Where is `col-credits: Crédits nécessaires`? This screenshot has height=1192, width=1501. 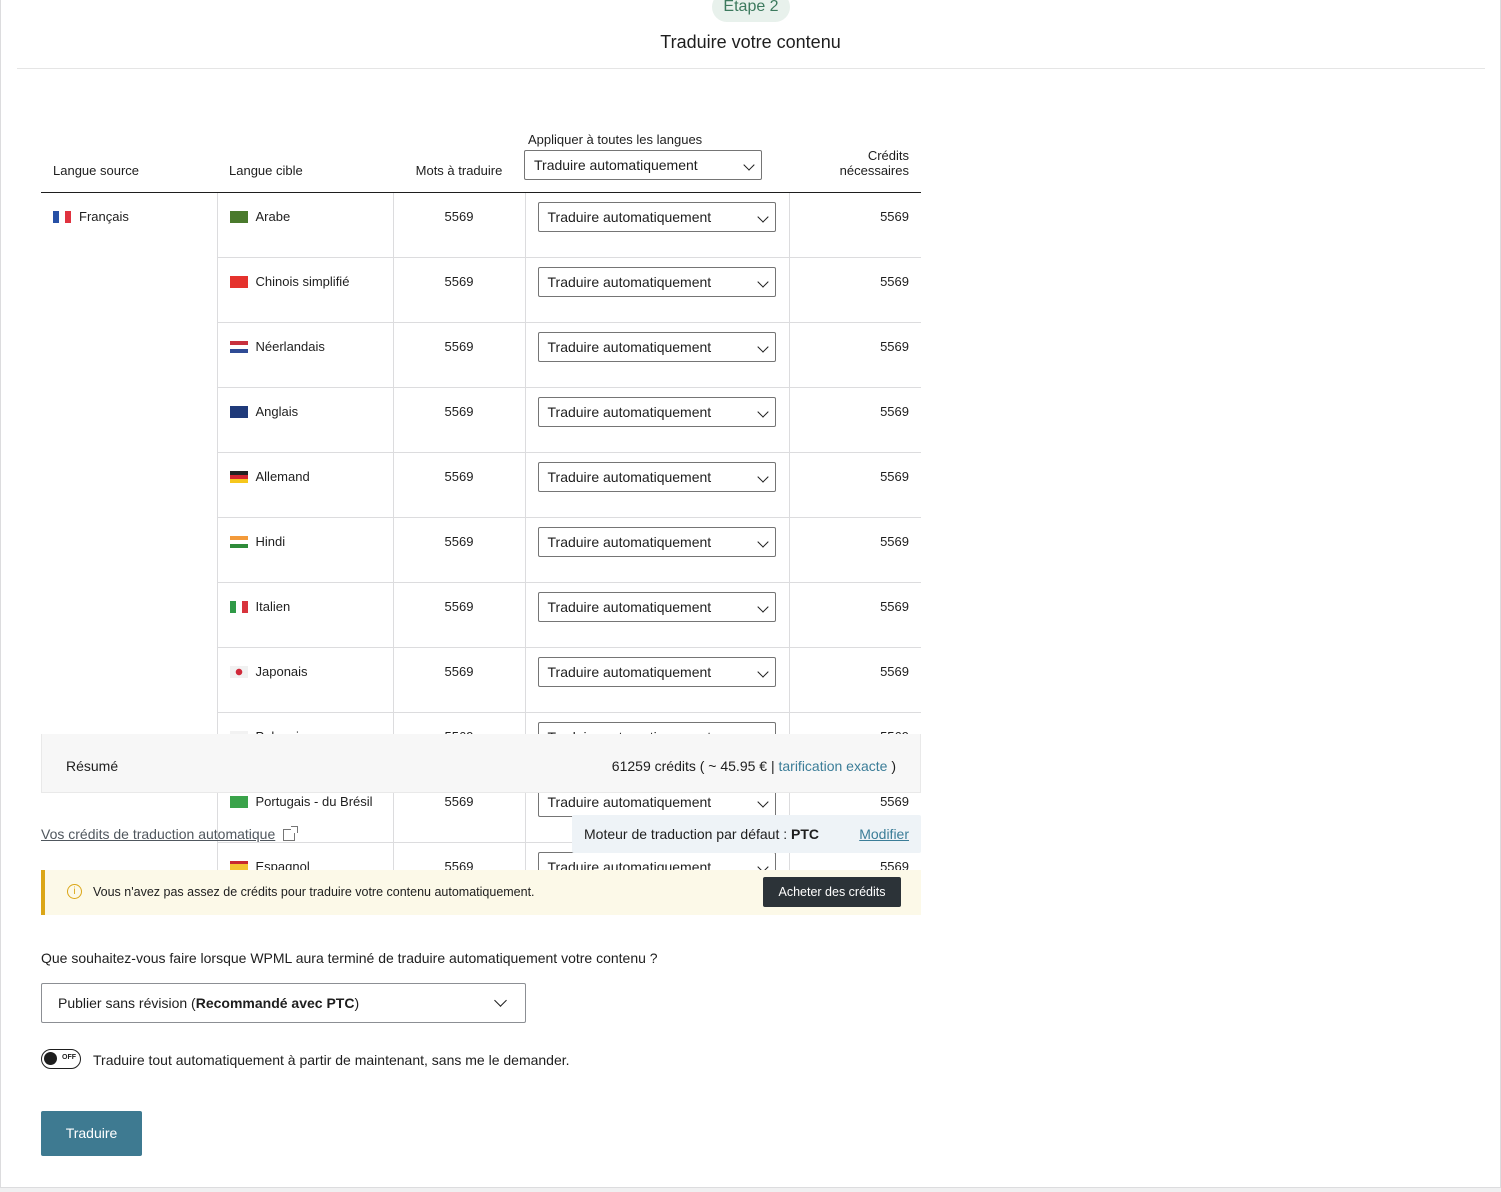 col-credits: Crédits nécessaires is located at coordinates (855, 160).